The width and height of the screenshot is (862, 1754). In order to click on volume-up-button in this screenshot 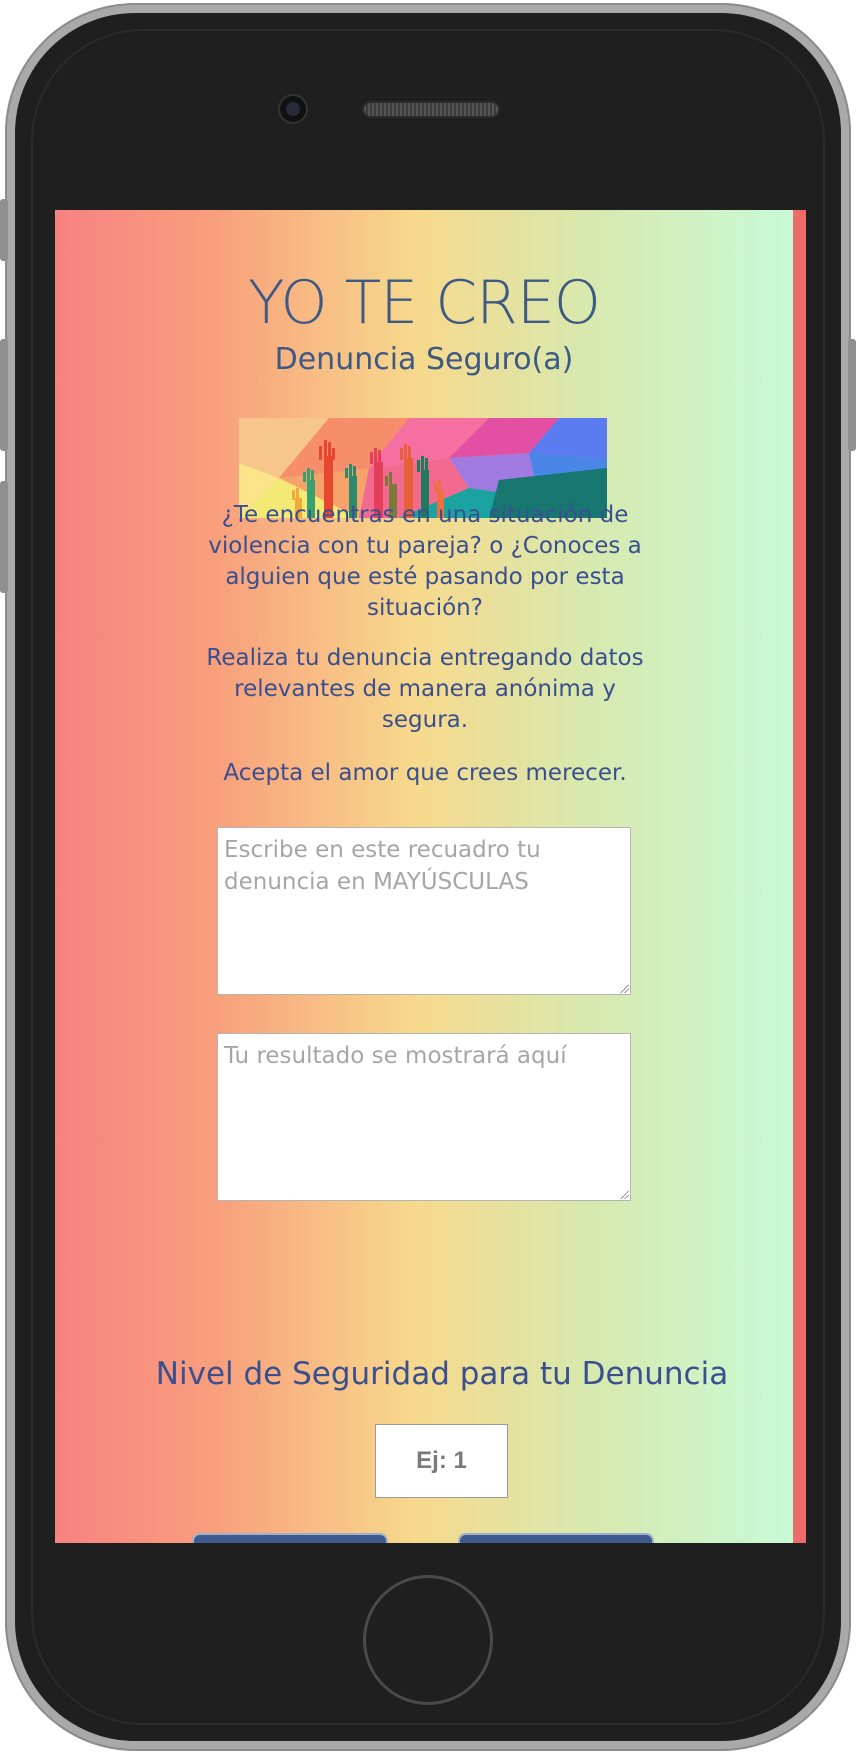, I will do `click(4, 395)`.